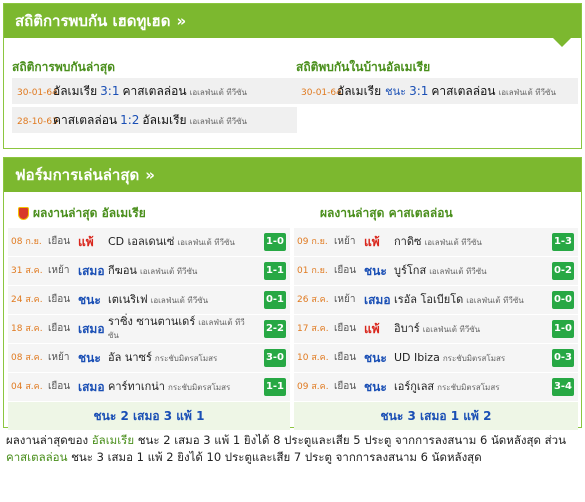 This screenshot has width=585, height=502. Describe the element at coordinates (64, 67) in the screenshot. I see `h2h-recent-title: สถิติการพบกันล่าสุด` at that location.